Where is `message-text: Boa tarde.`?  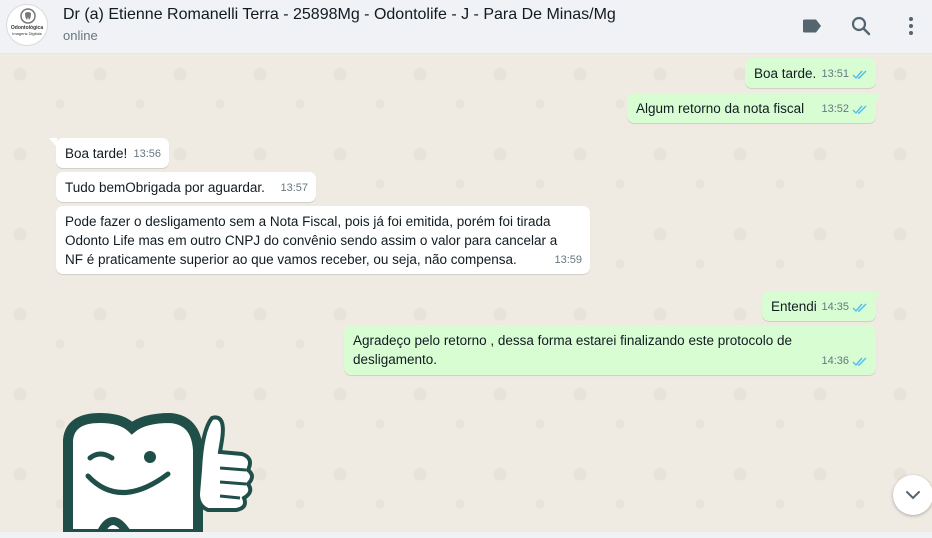
message-text: Boa tarde. is located at coordinates (785, 73).